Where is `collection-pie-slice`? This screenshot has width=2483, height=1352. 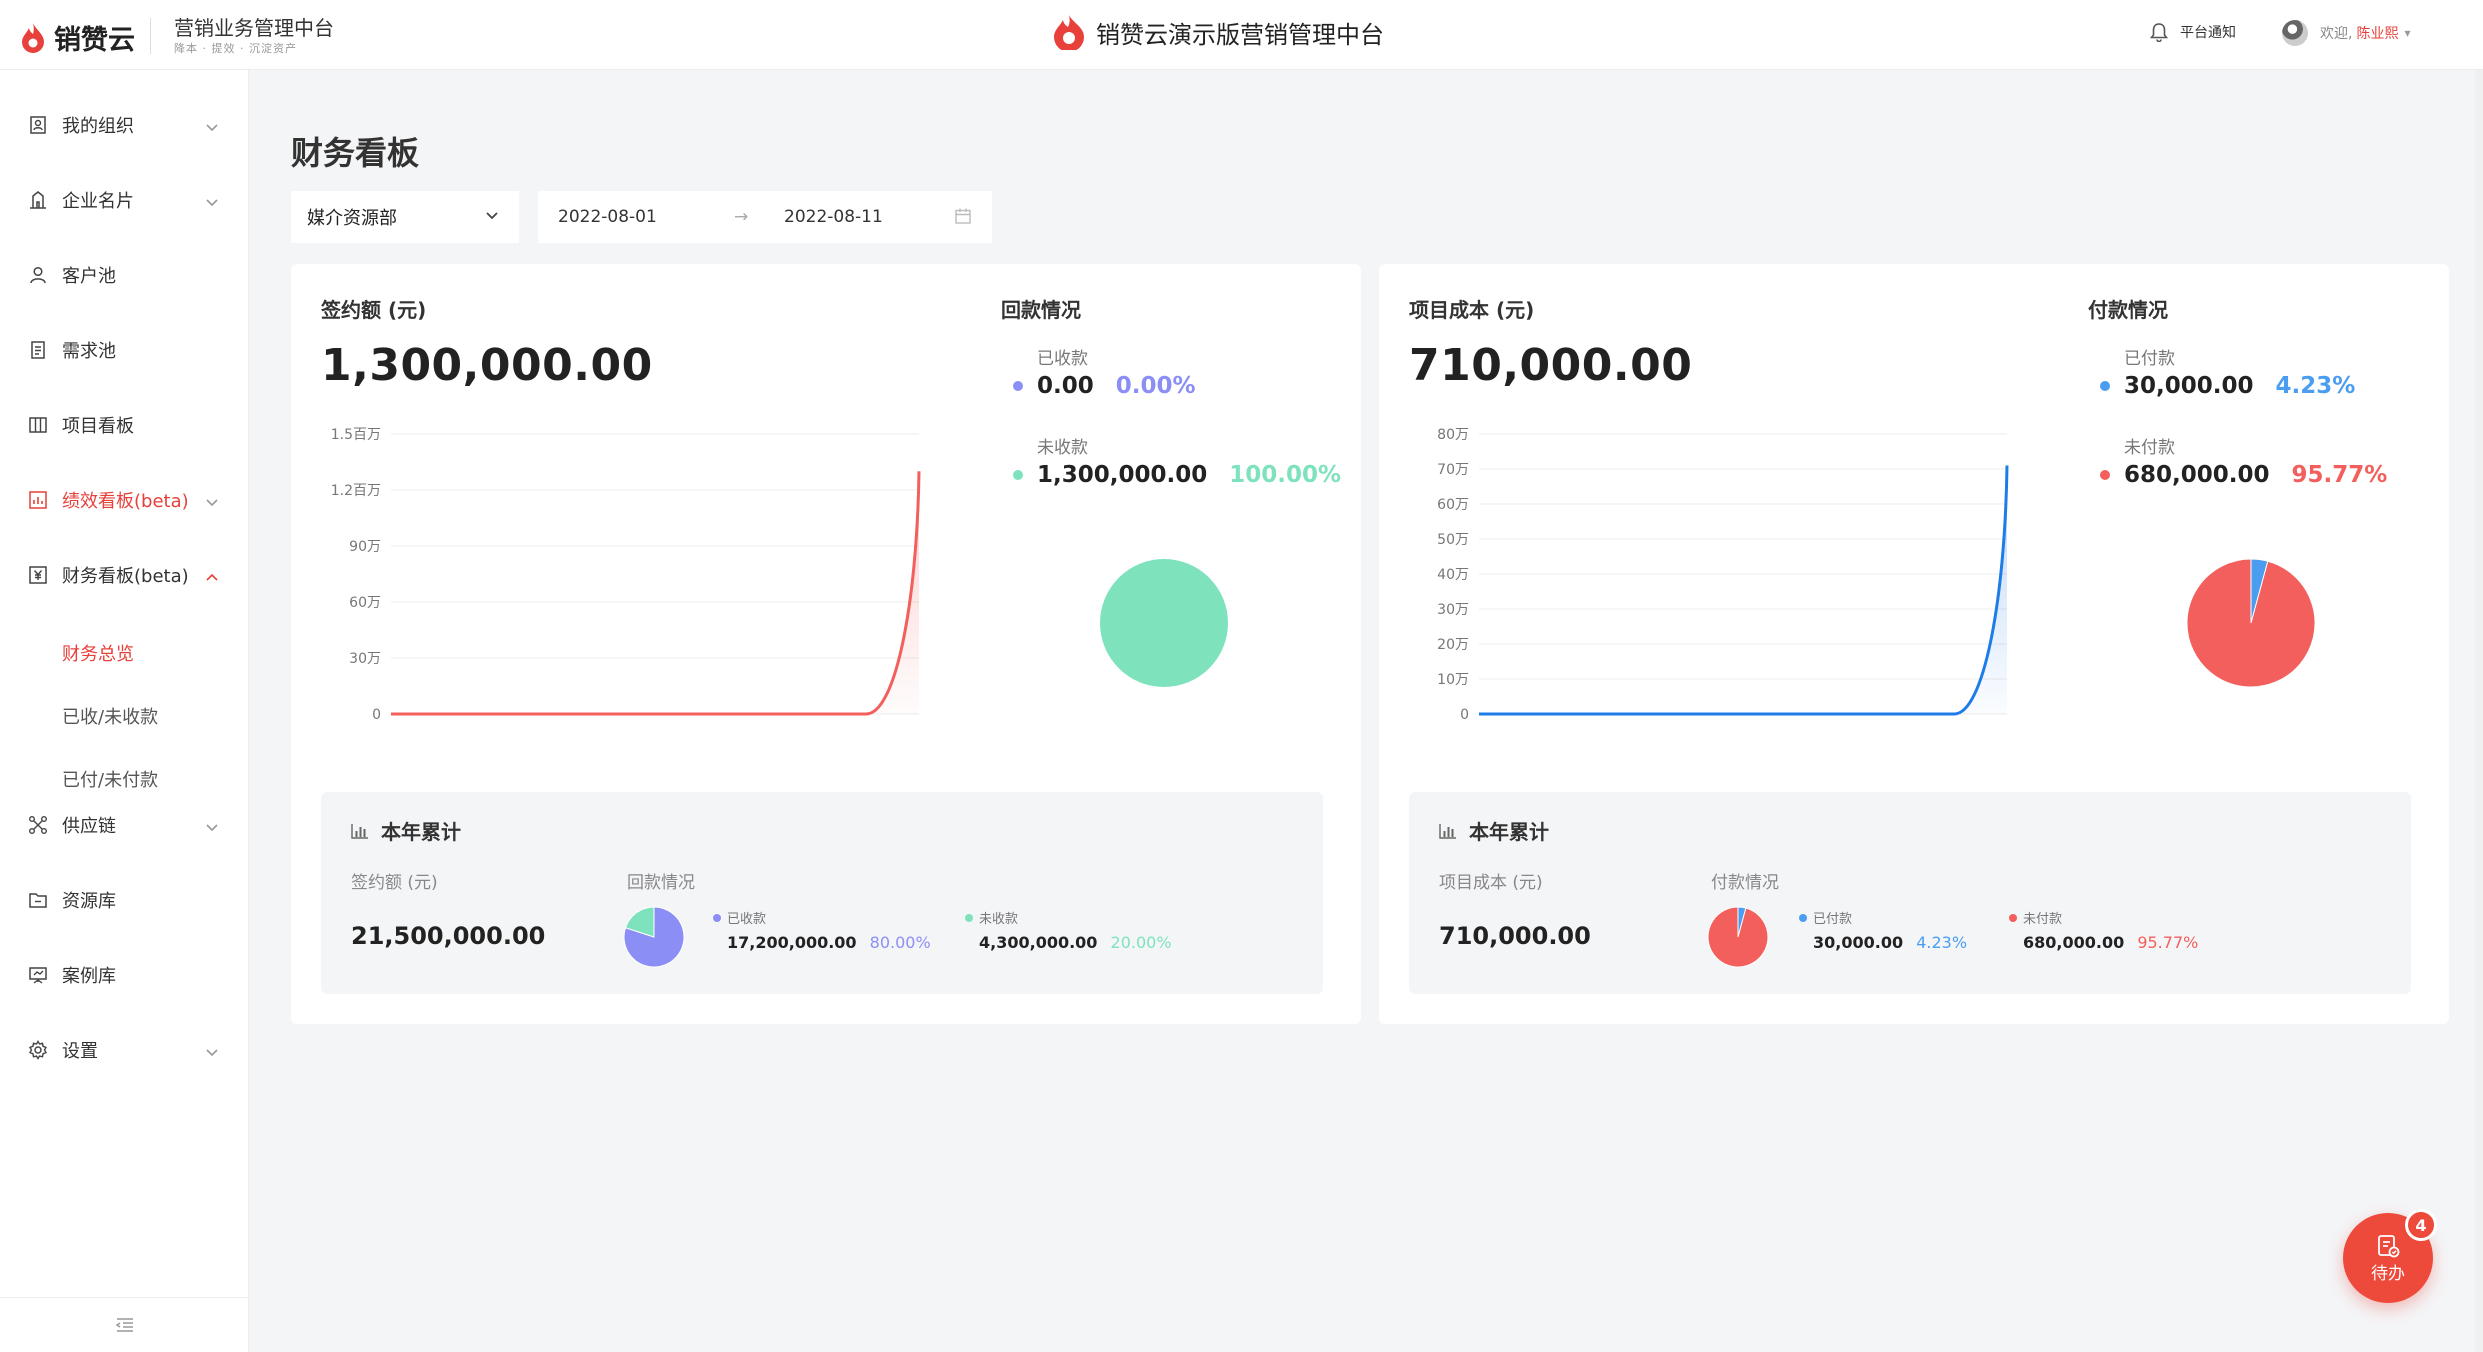 collection-pie-slice is located at coordinates (1164, 623).